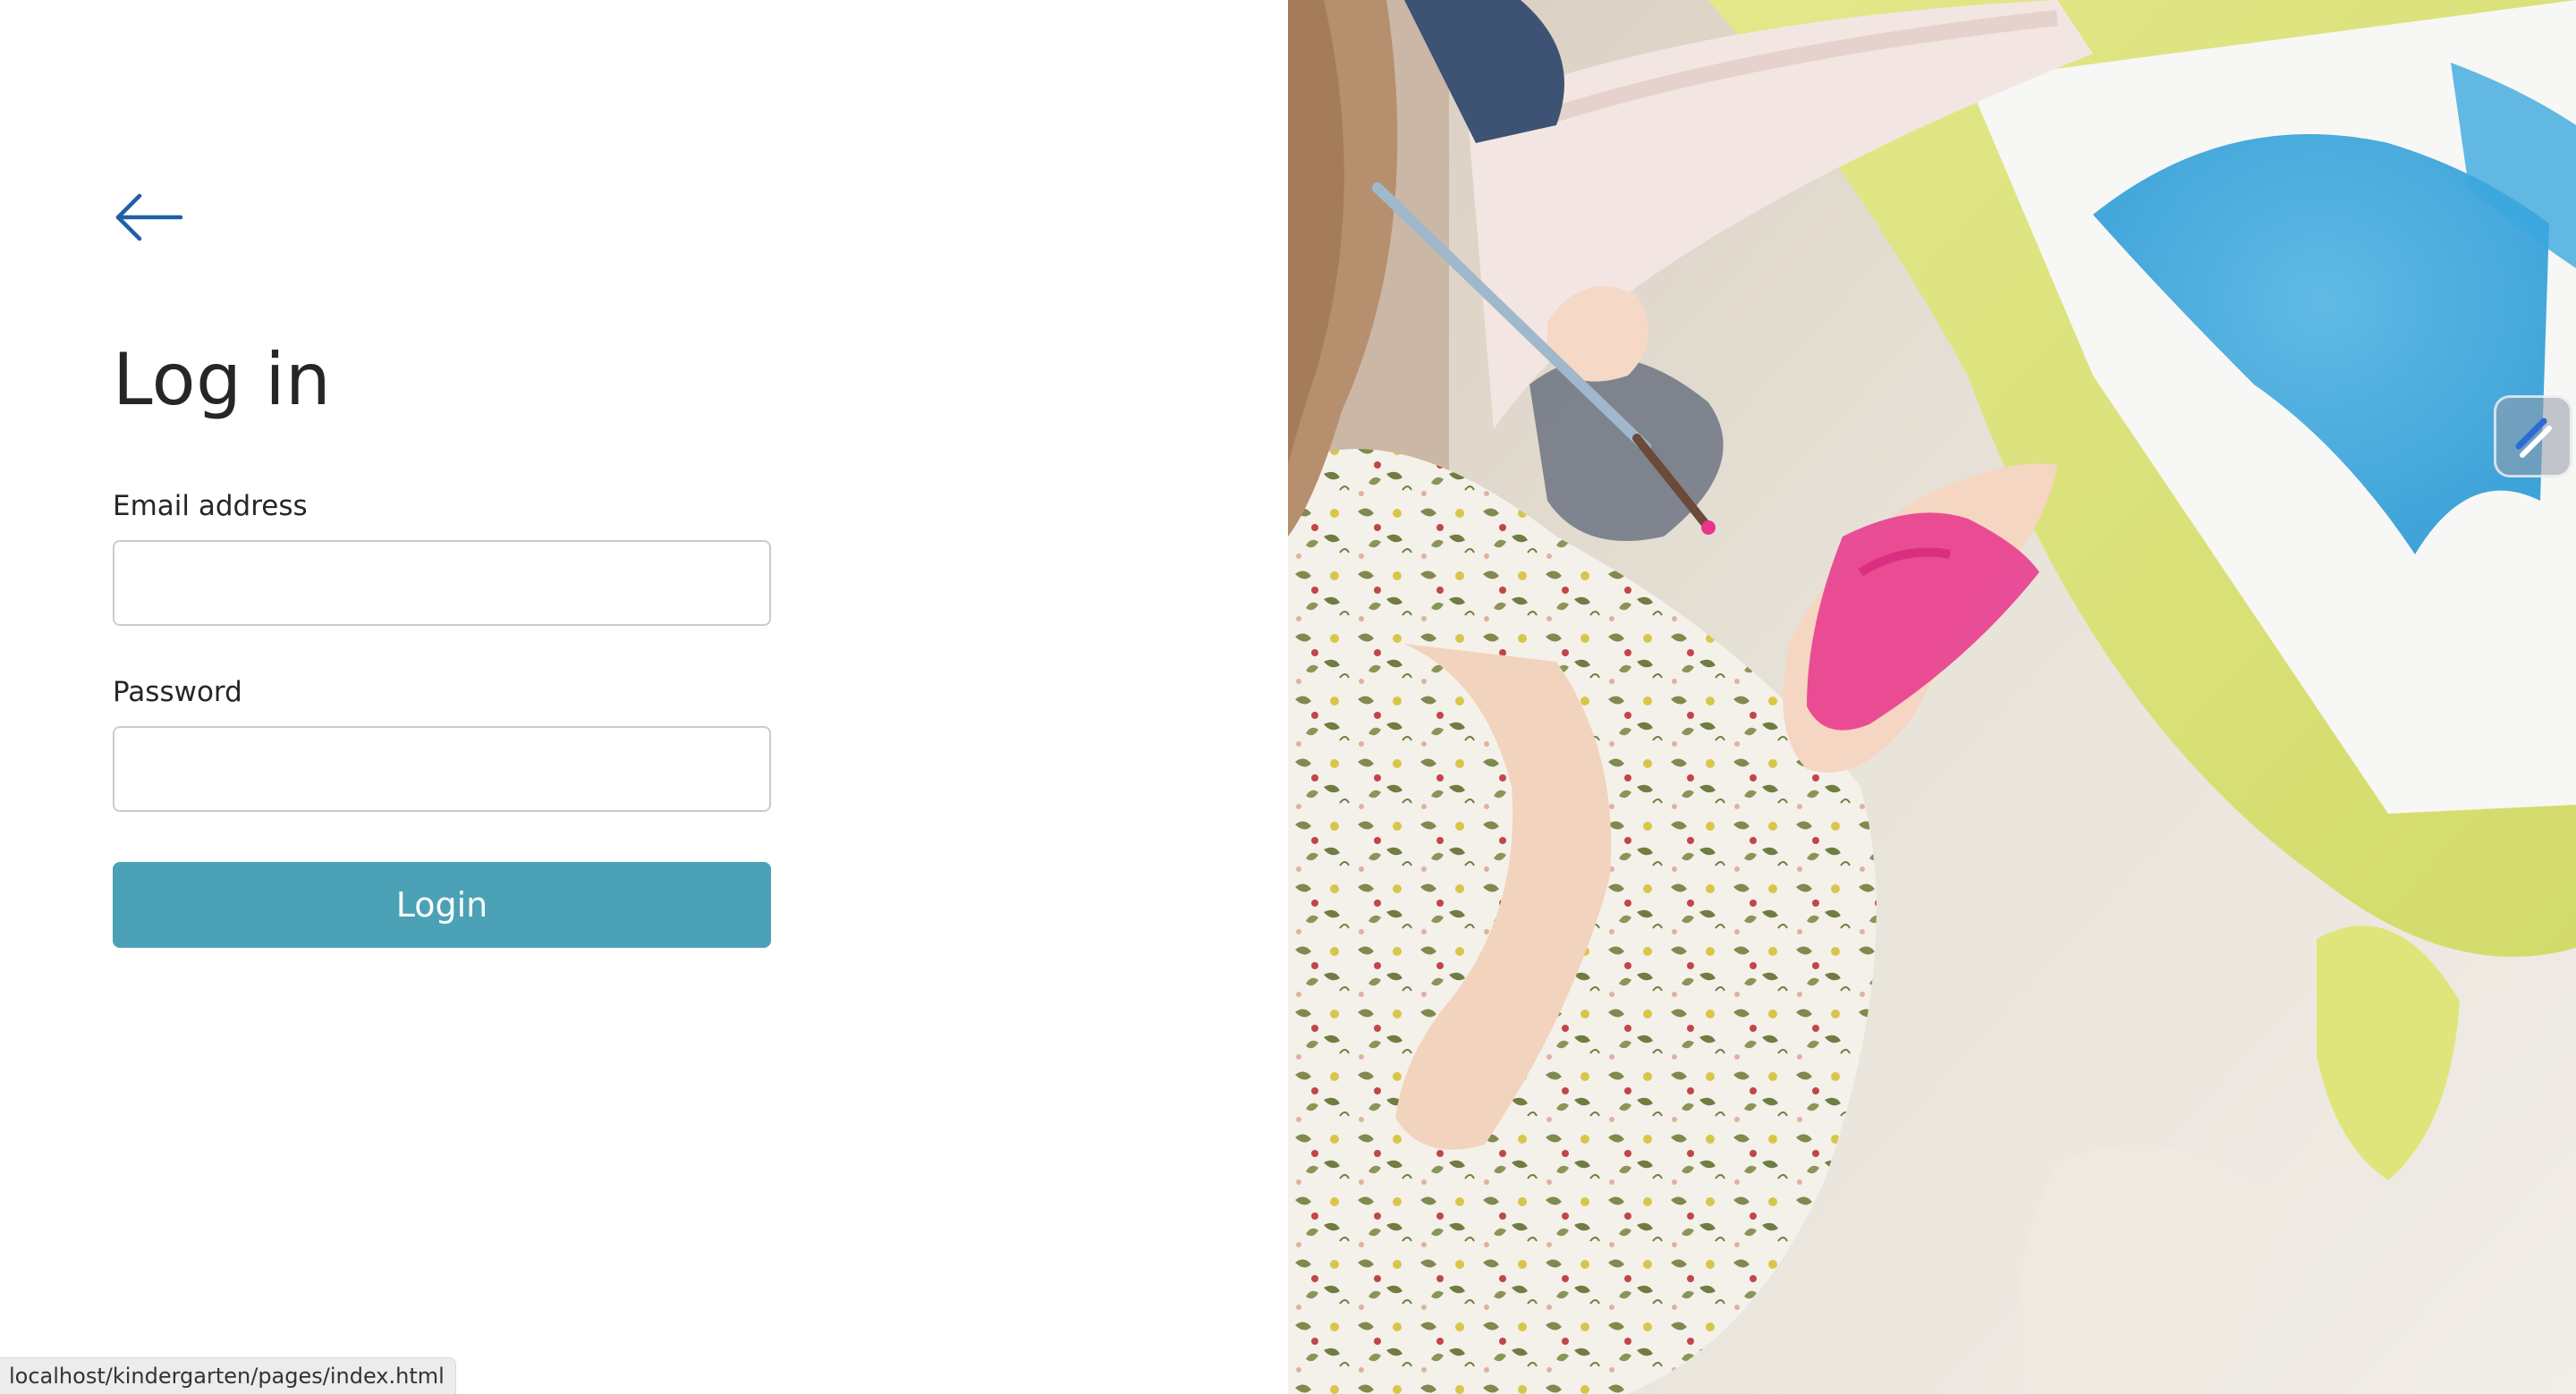 The image size is (2576, 1394). I want to click on extension-icon, so click(2533, 436).